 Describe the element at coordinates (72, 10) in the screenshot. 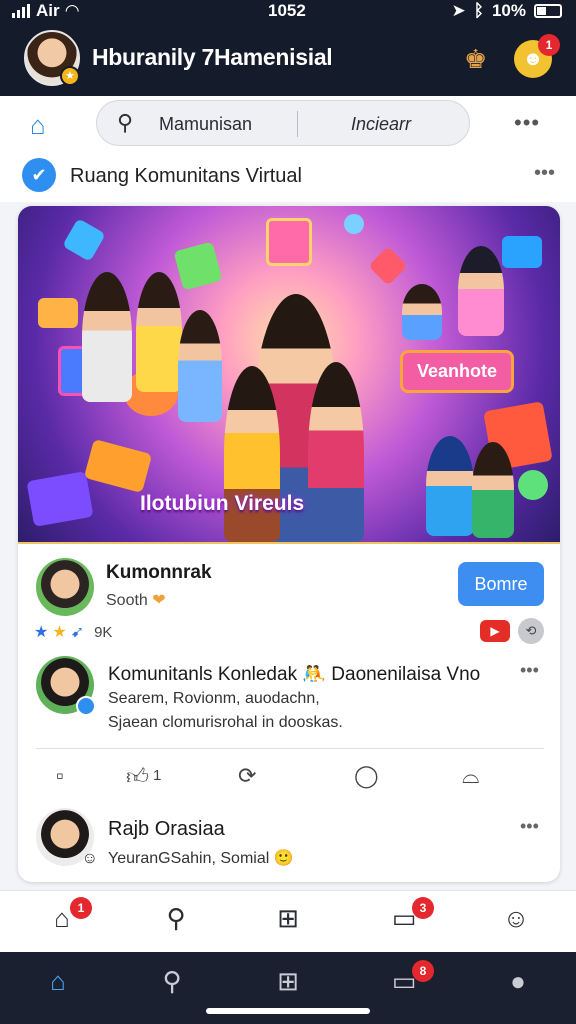

I see `wifi-icon: ◠` at that location.